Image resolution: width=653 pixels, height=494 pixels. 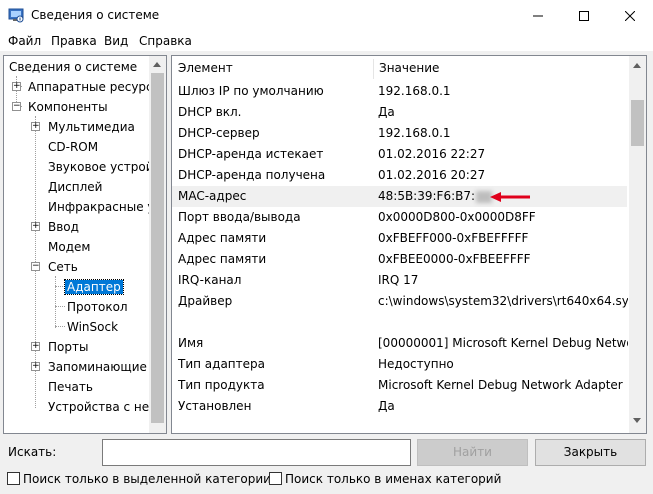 What do you see at coordinates (399, 406) in the screenshot?
I see `table-row: Установлен Да` at bounding box center [399, 406].